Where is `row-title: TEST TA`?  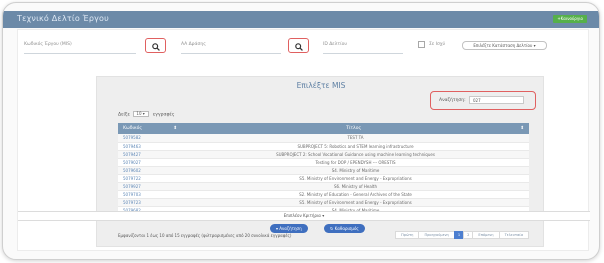
row-title: TEST TA is located at coordinates (355, 138).